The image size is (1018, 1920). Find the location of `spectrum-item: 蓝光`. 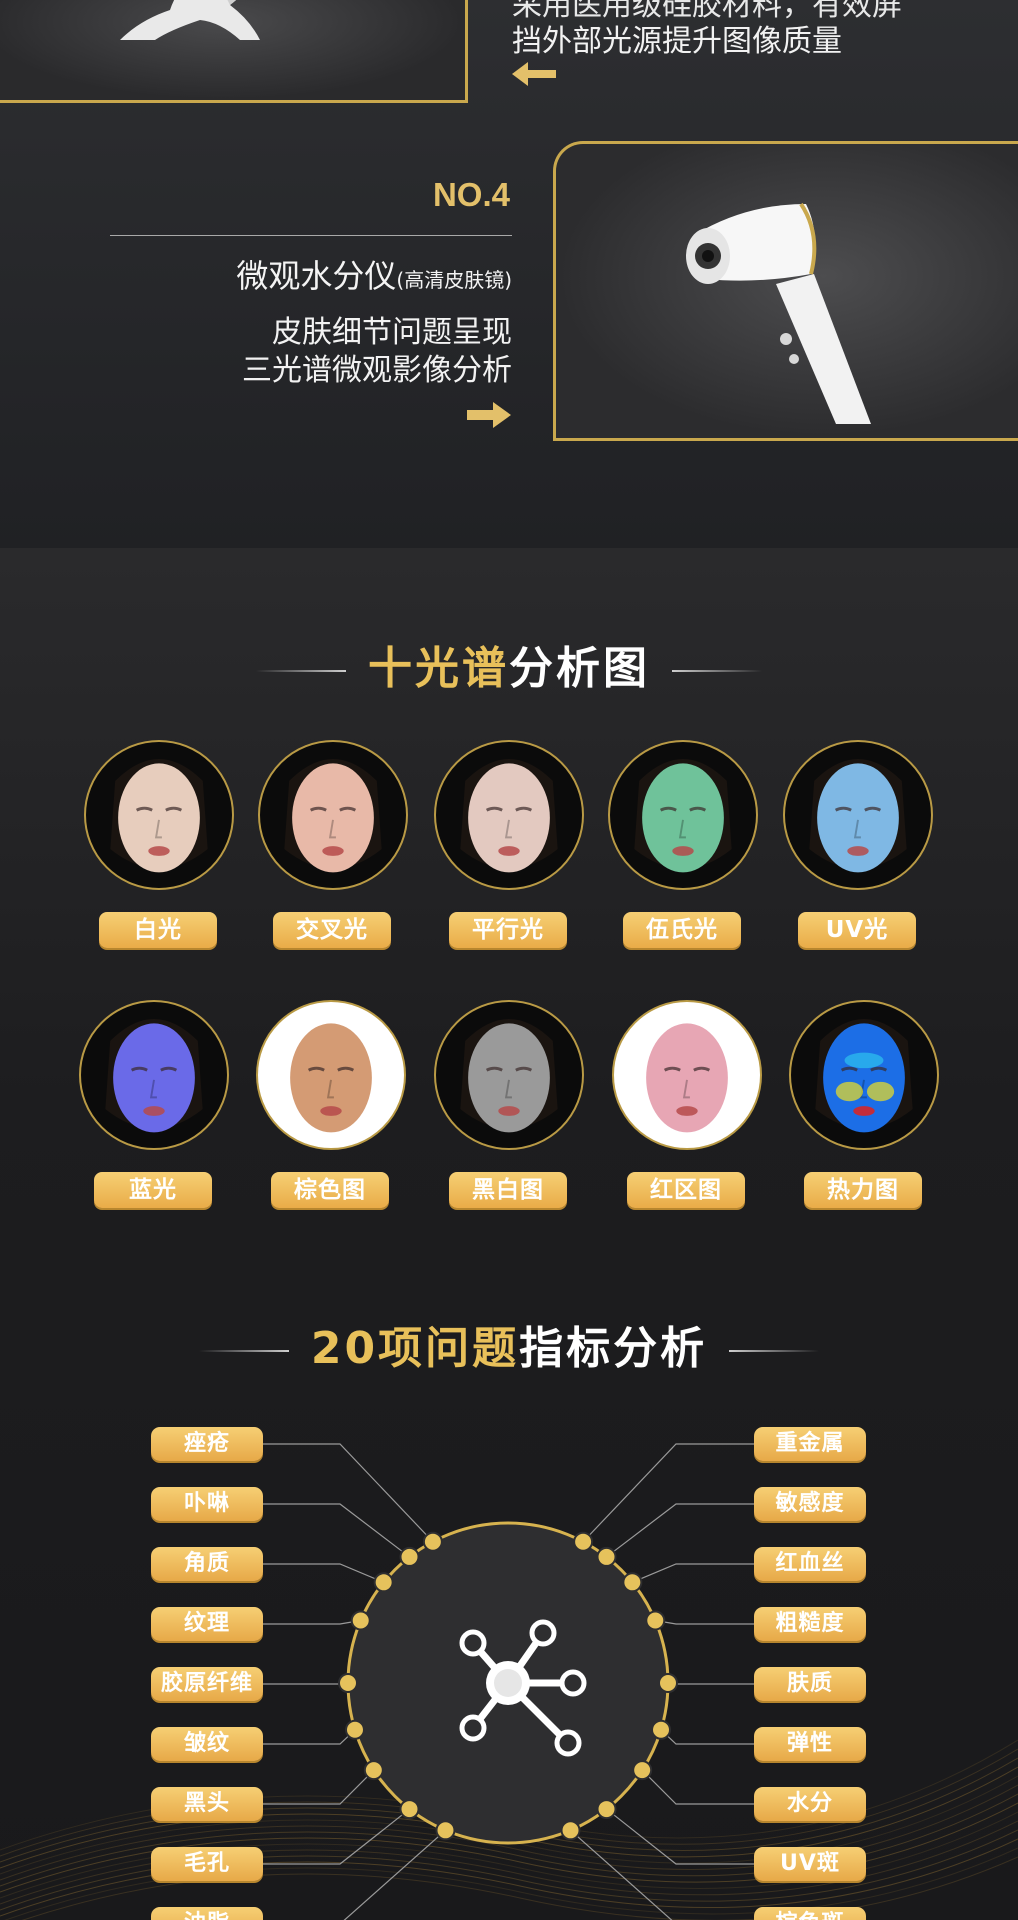

spectrum-item: 蓝光 is located at coordinates (156, 1115).